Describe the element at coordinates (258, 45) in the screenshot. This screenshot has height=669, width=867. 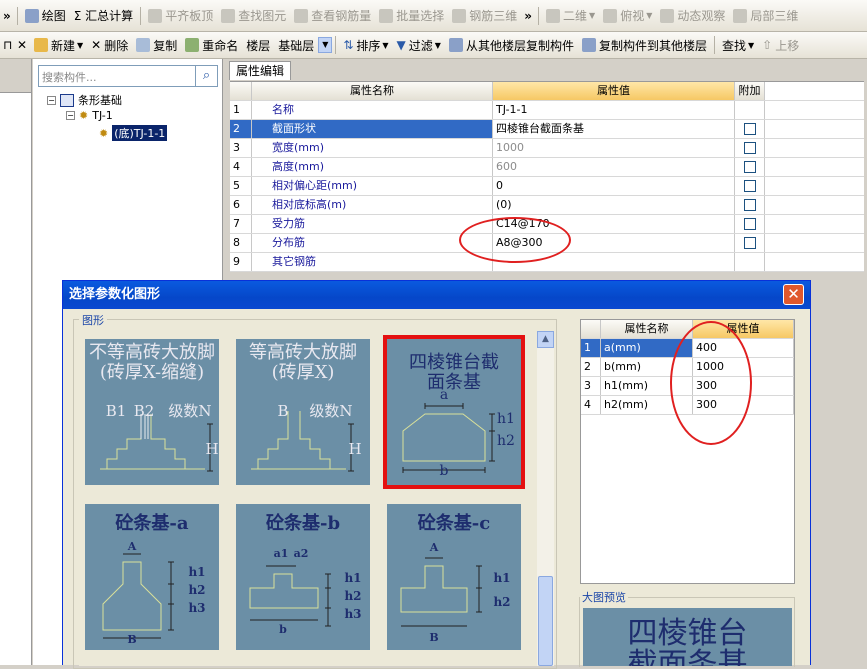
I see `floor-label: 楼层` at that location.